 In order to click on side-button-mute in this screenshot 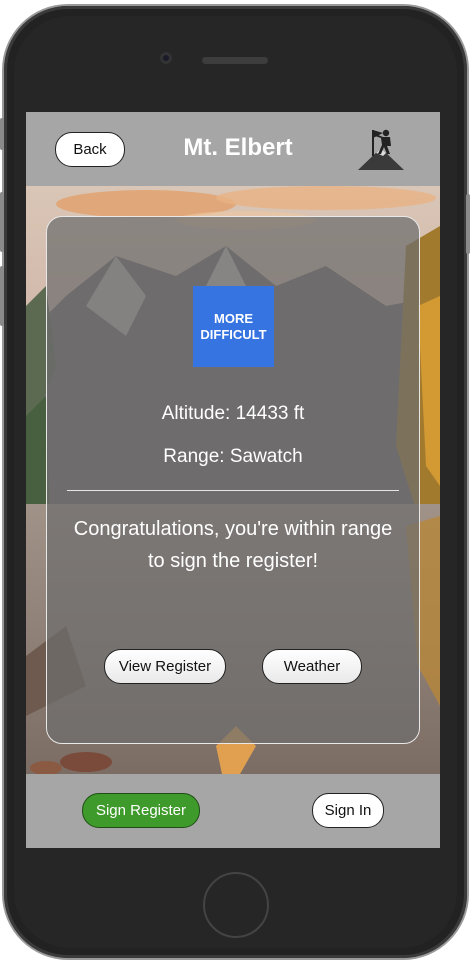, I will do `click(2, 134)`.